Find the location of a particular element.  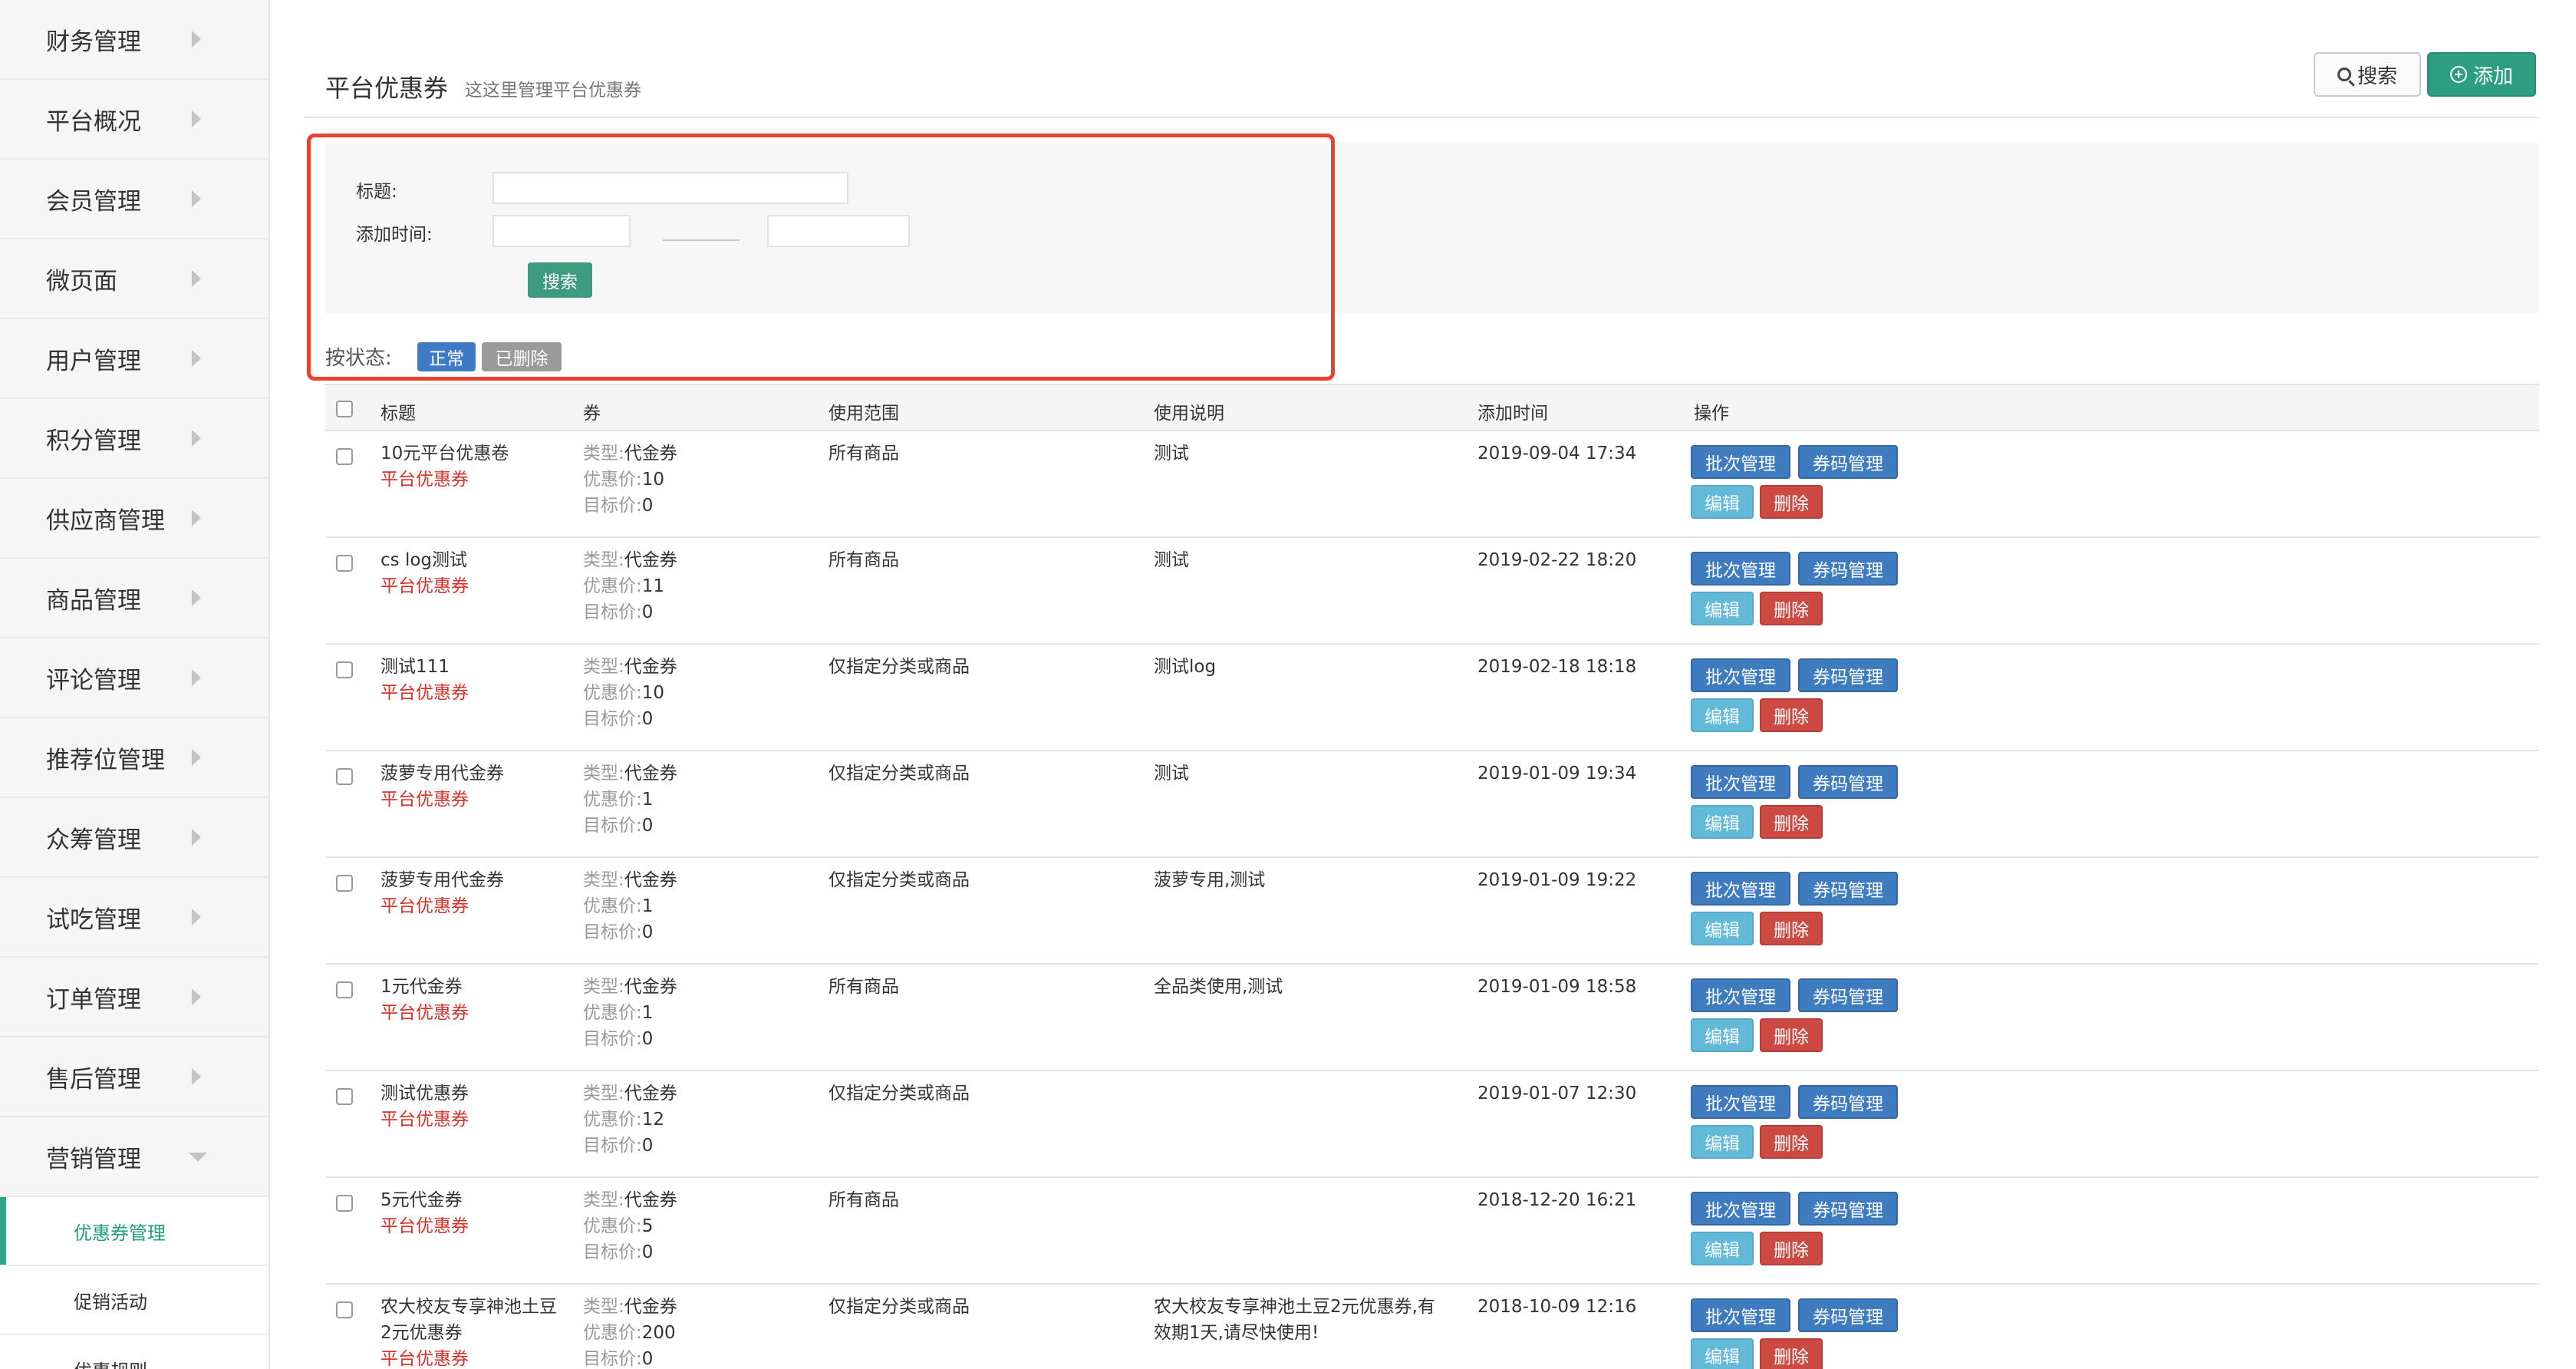

coupon-title-cell: 5元代金券 平台优惠券 is located at coordinates (476, 1213).